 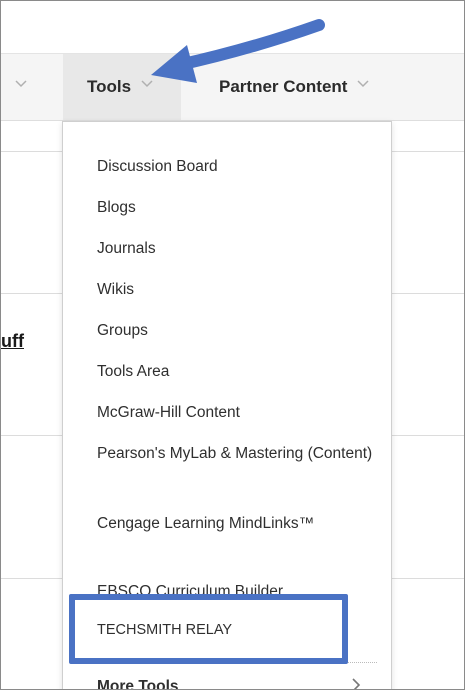 I want to click on highlight-box-annotation, so click(x=208, y=629).